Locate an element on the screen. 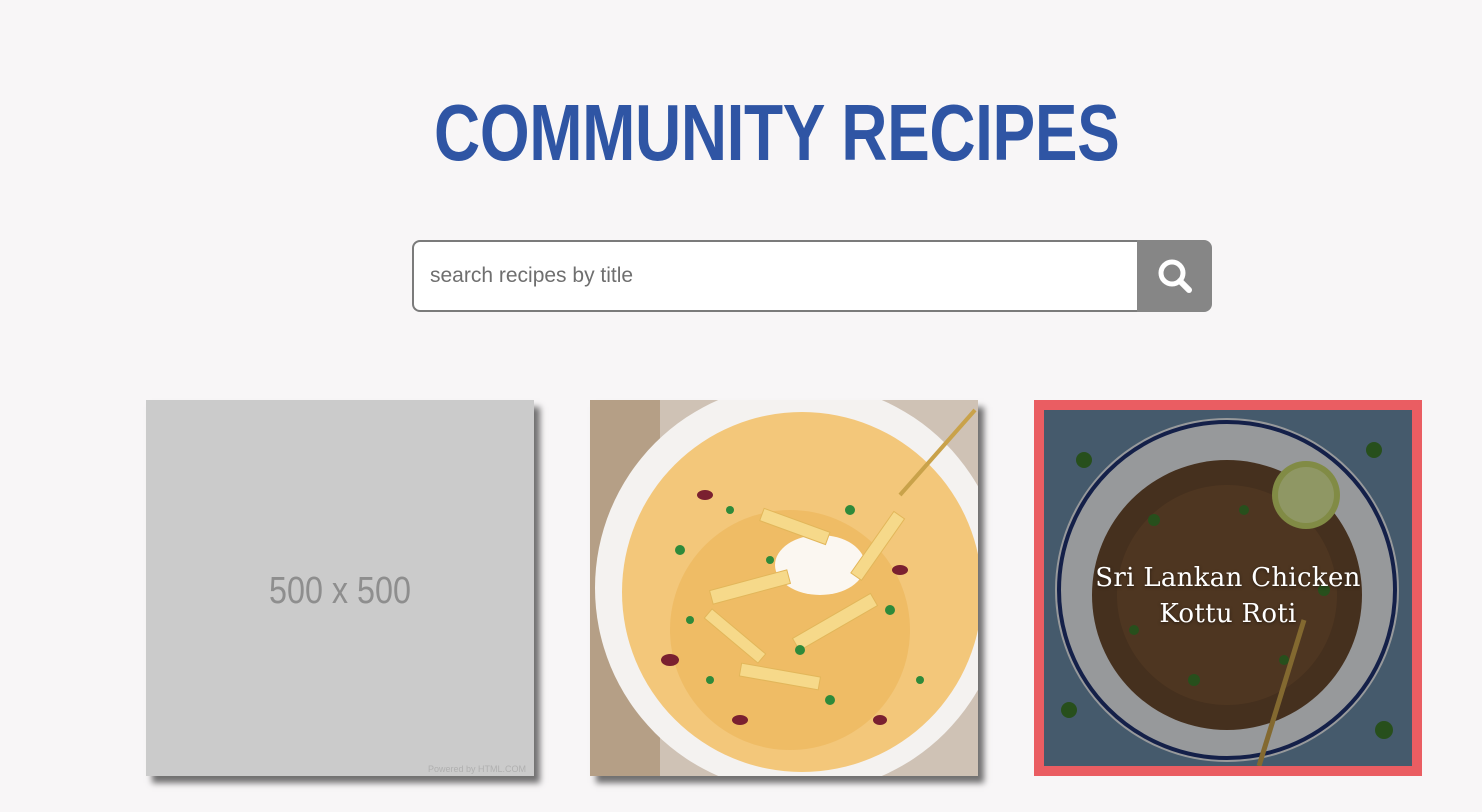 This screenshot has width=1482, height=812. placeholder-image-label: 500 x 500 is located at coordinates (340, 591).